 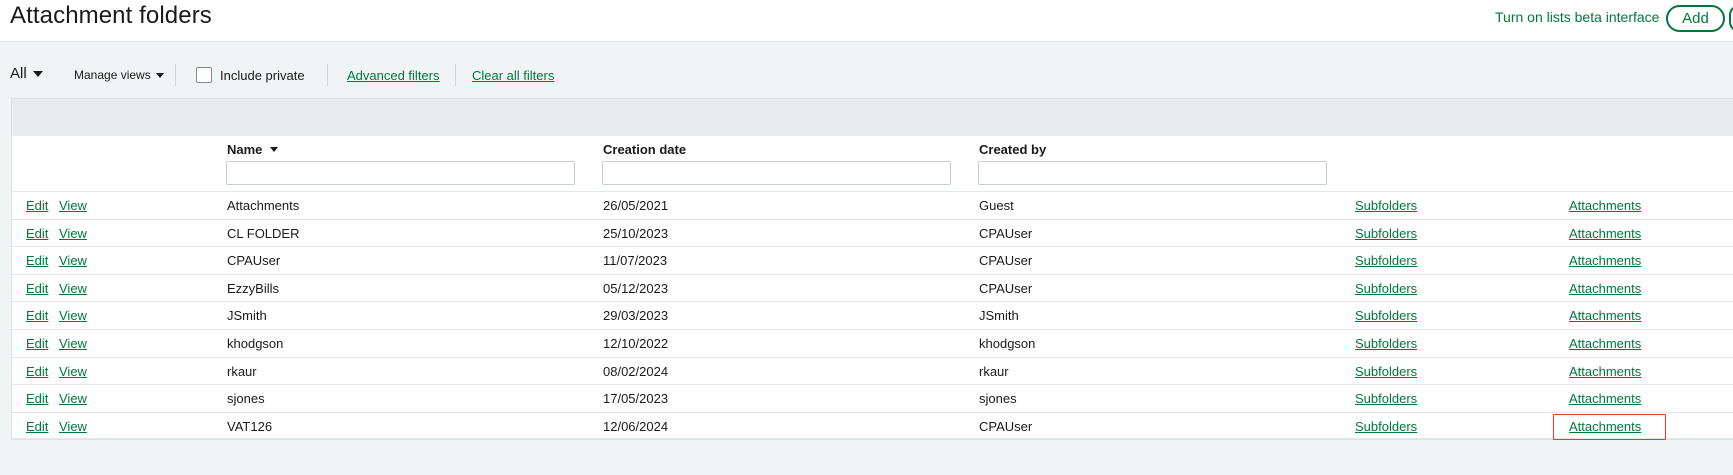 I want to click on creation-date: 11/07/2023, so click(x=635, y=261).